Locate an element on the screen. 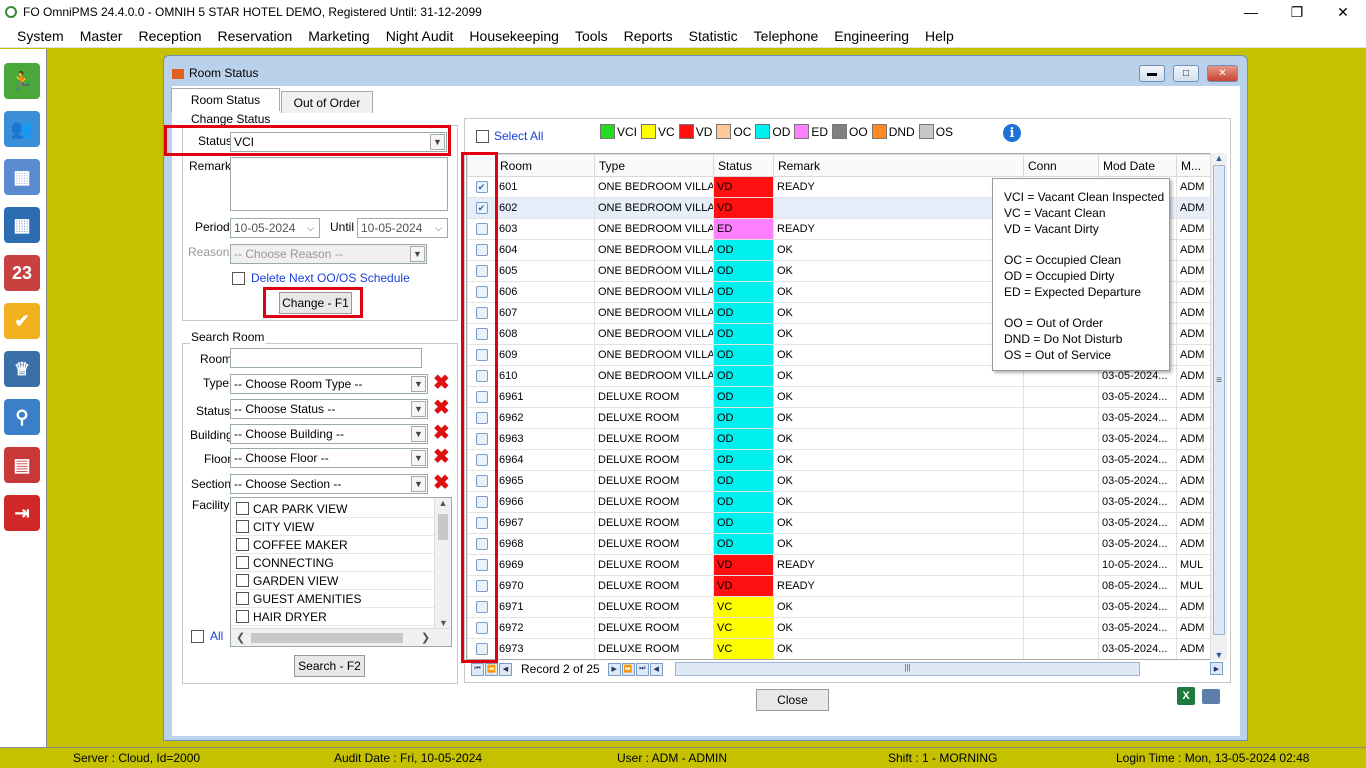  floor-plan-icon: ▦ is located at coordinates (22, 177).